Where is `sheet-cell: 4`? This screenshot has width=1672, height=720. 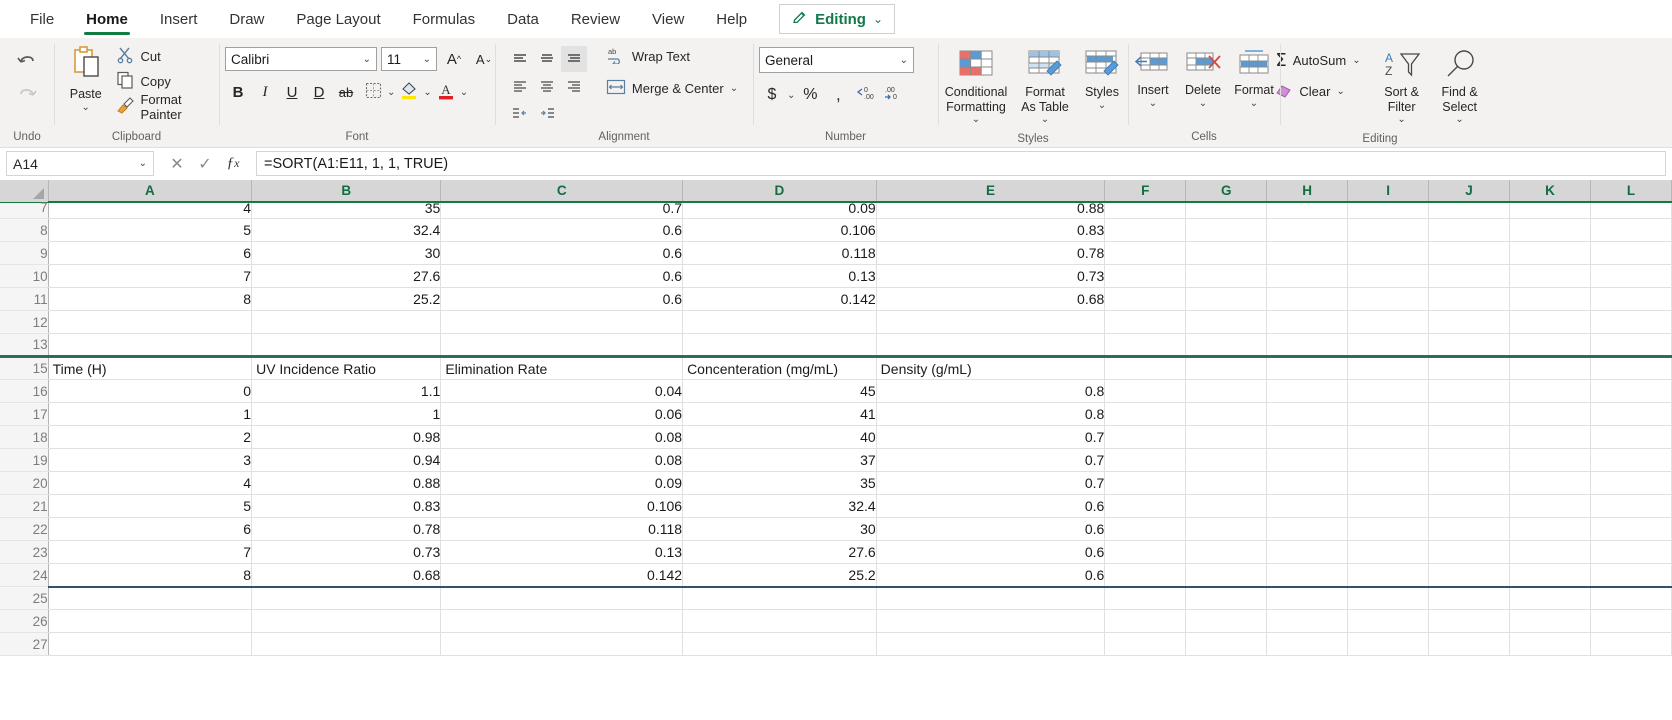 sheet-cell: 4 is located at coordinates (150, 210).